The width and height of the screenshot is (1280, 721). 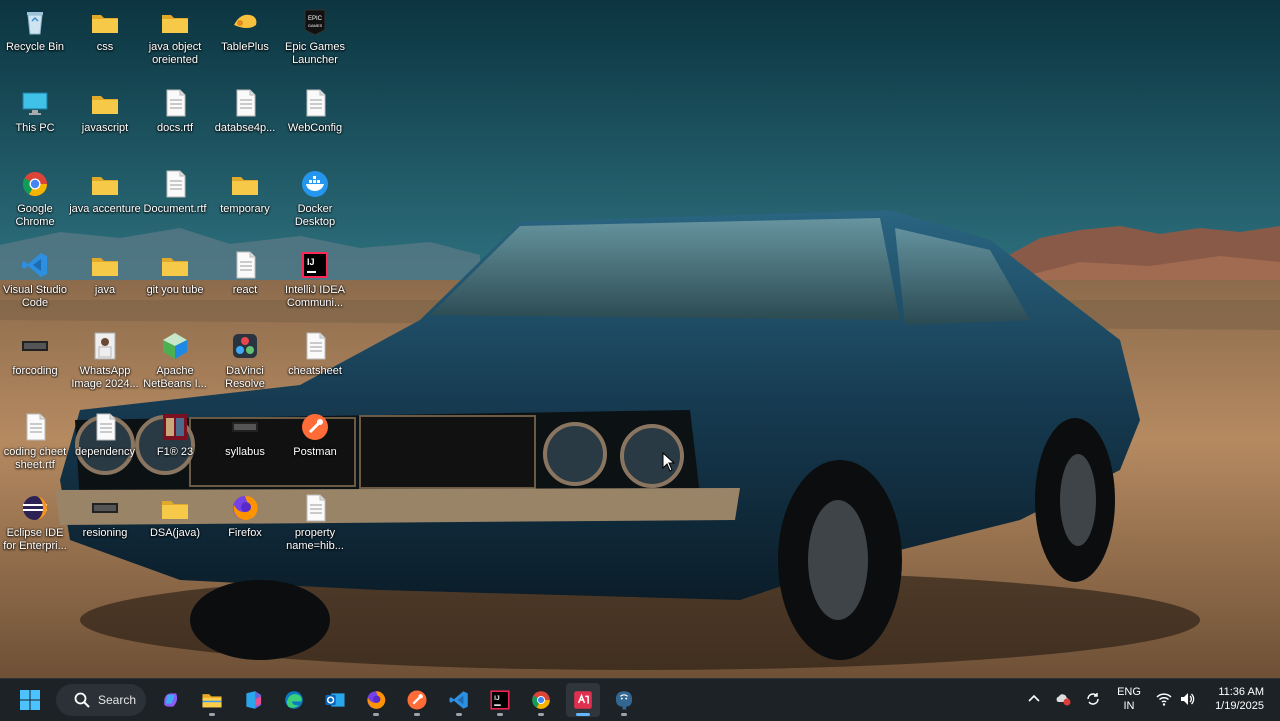 What do you see at coordinates (669, 462) in the screenshot?
I see `mouse-cursor-icon` at bounding box center [669, 462].